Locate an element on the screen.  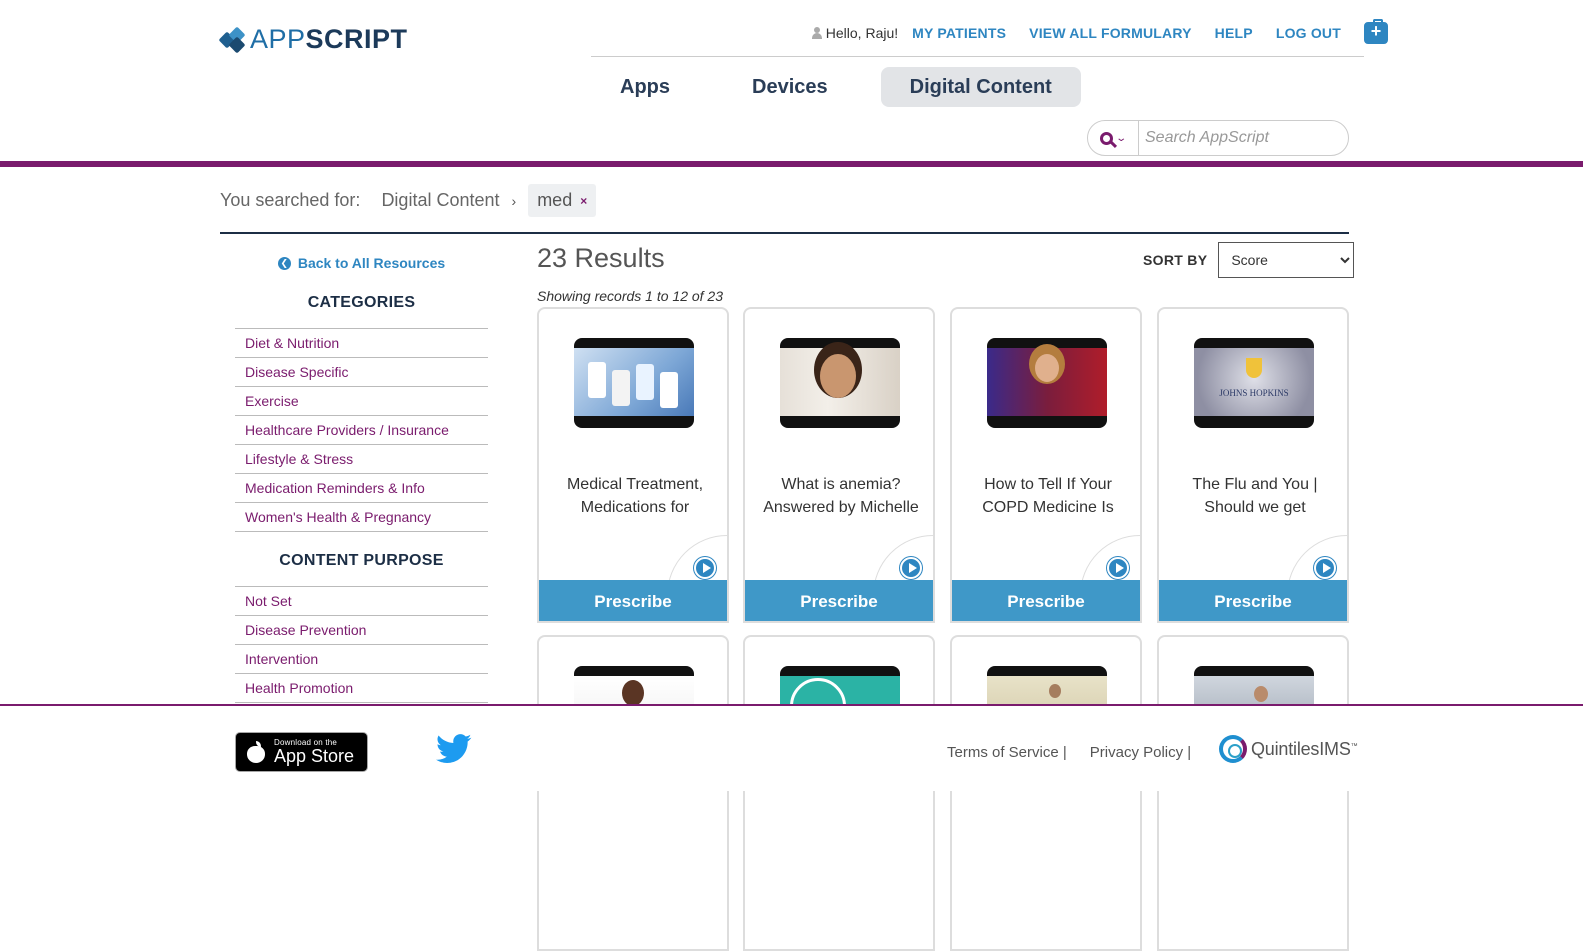
sort-by-label: SORT BY is located at coordinates (1175, 260).